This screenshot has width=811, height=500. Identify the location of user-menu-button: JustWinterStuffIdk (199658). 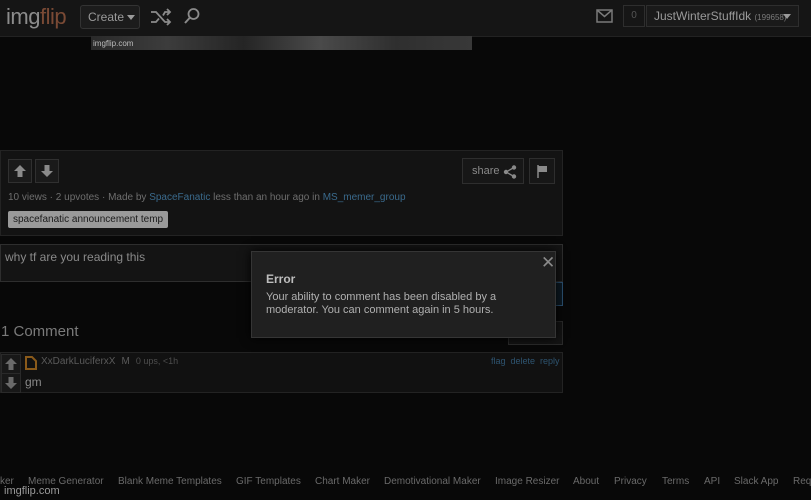
(722, 16).